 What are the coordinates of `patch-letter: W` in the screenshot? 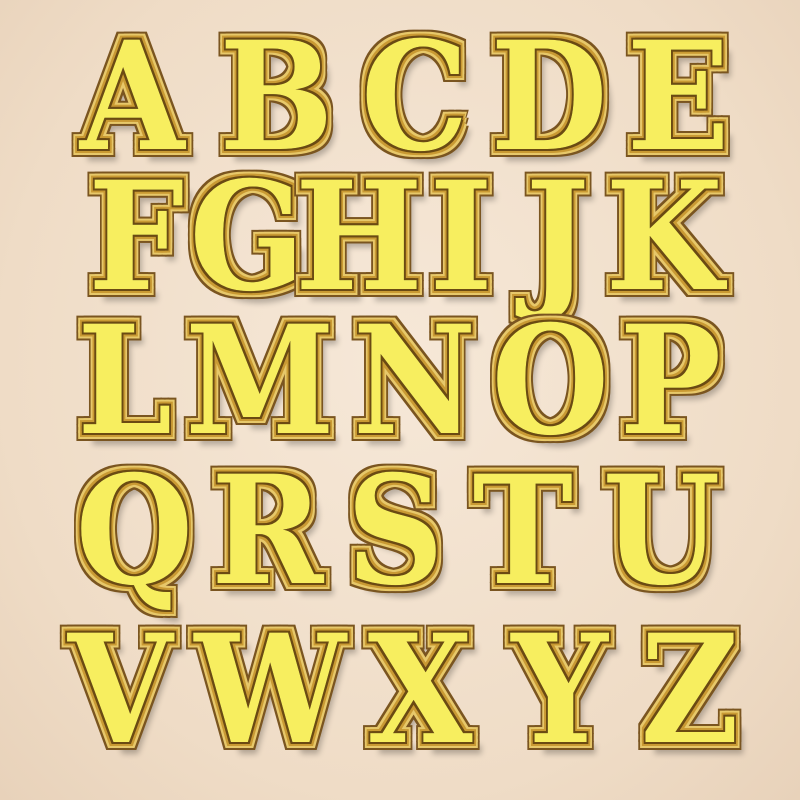 It's located at (270, 690).